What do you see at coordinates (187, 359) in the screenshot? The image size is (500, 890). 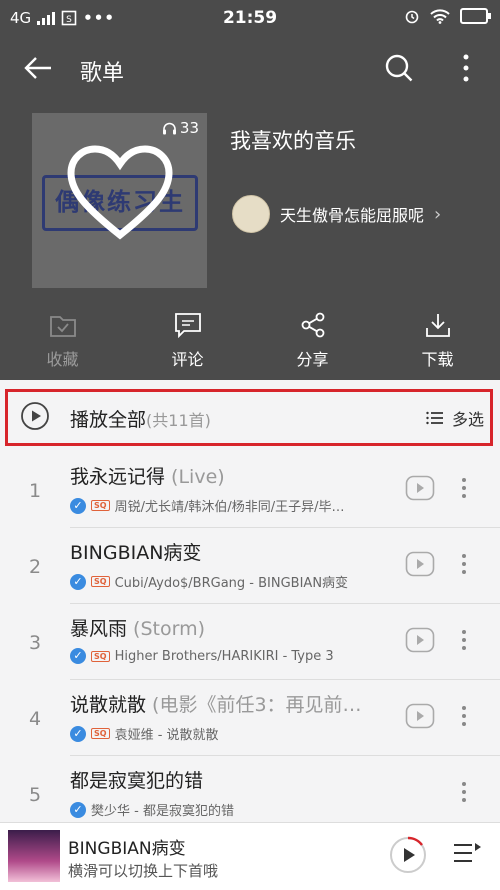 I see `comment-label: 评论` at bounding box center [187, 359].